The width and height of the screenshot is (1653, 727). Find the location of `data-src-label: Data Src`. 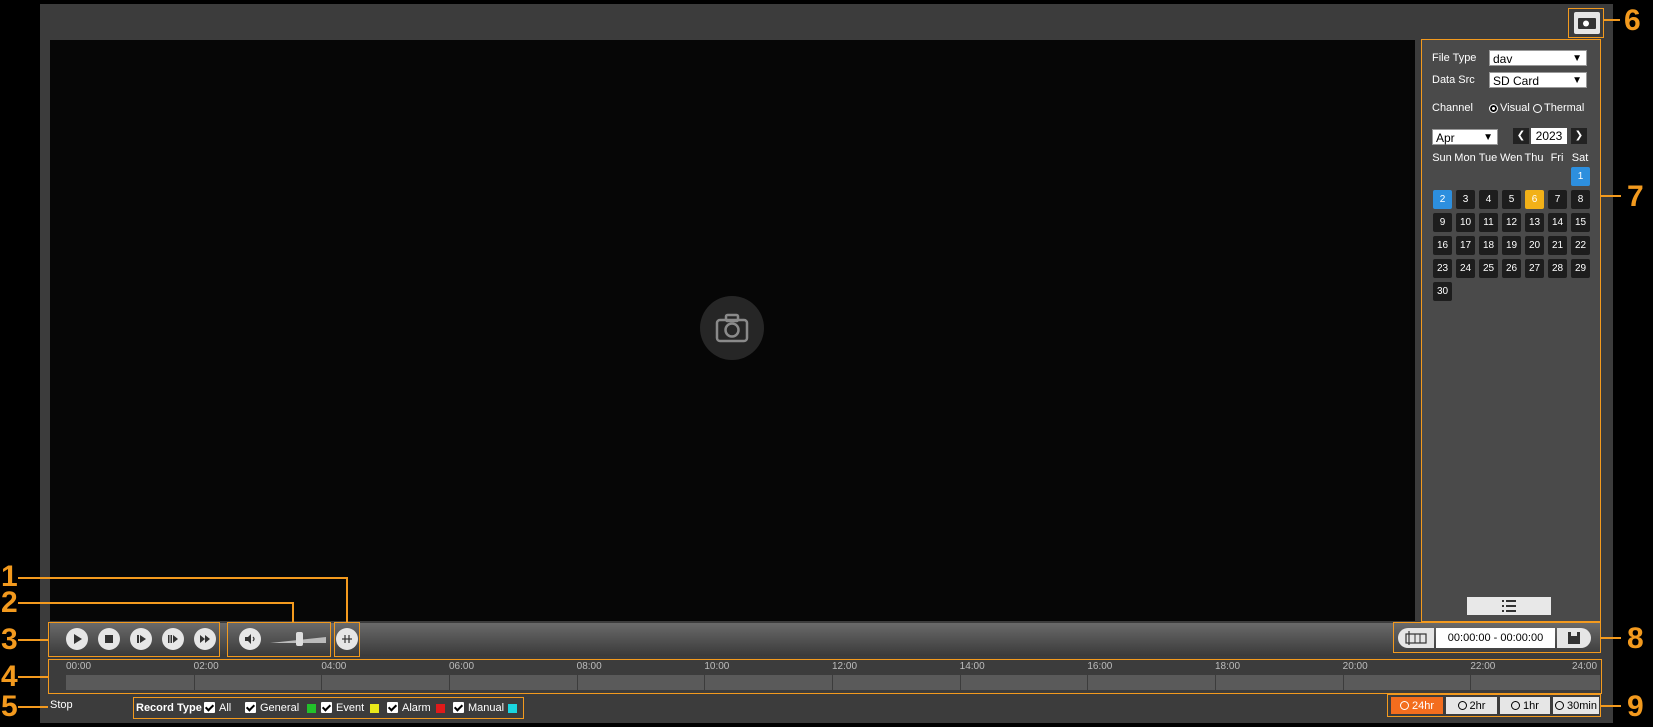

data-src-label: Data Src is located at coordinates (1453, 80).